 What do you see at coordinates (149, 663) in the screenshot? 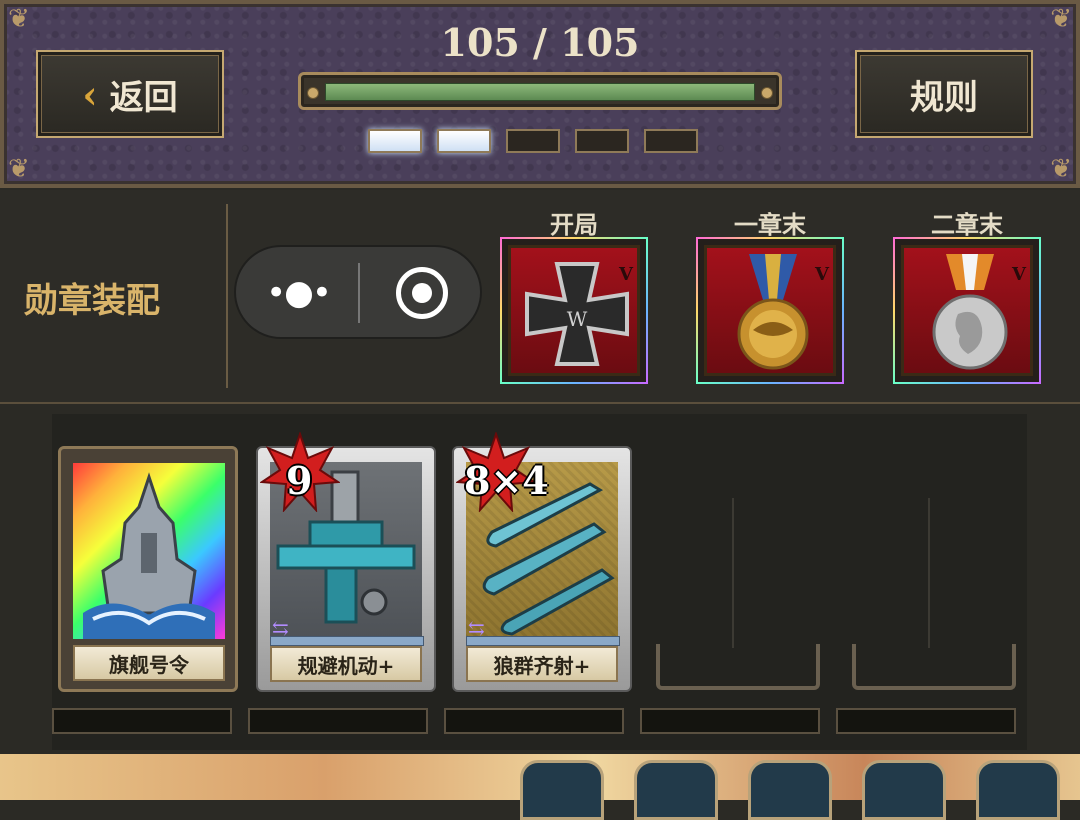
I see `card-name: 旗舰号令` at bounding box center [149, 663].